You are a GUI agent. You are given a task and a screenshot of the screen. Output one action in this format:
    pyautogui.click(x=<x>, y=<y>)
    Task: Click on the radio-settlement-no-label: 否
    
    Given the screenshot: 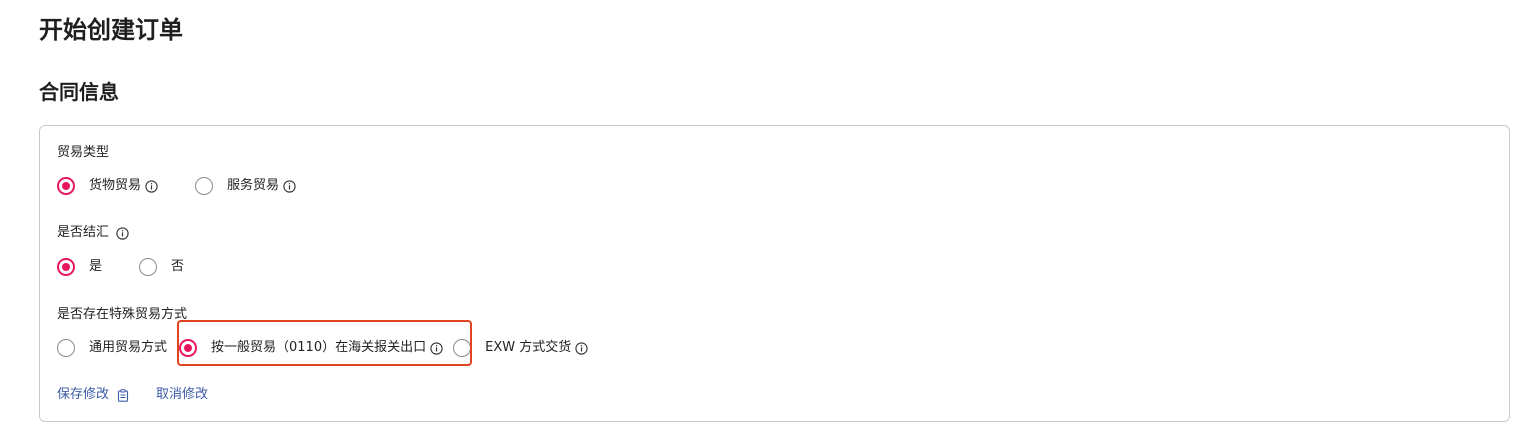 What is the action you would take?
    pyautogui.click(x=178, y=266)
    